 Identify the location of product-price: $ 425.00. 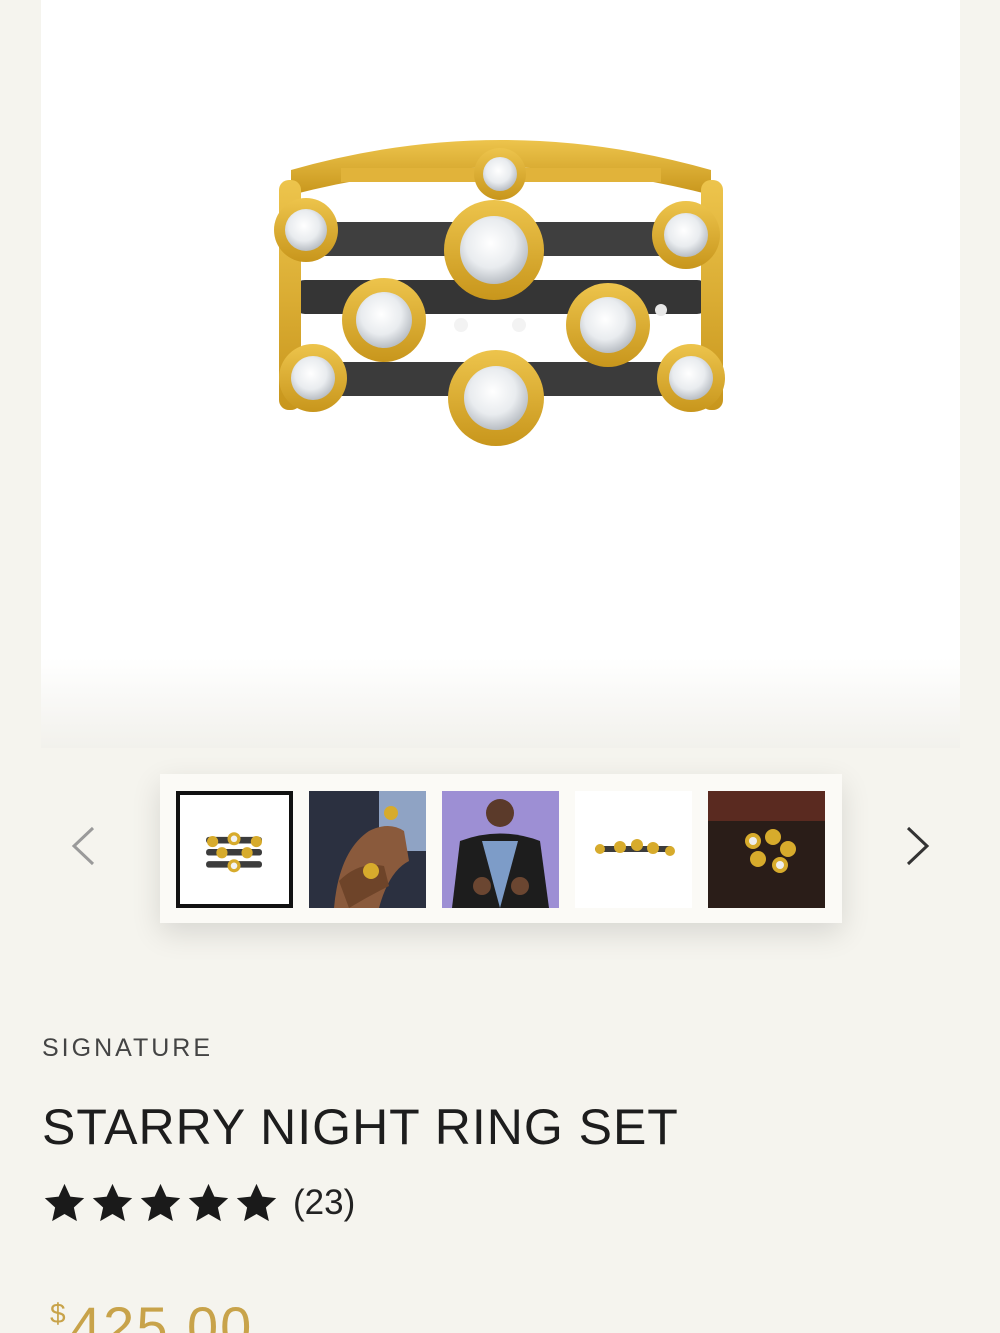
(151, 1313).